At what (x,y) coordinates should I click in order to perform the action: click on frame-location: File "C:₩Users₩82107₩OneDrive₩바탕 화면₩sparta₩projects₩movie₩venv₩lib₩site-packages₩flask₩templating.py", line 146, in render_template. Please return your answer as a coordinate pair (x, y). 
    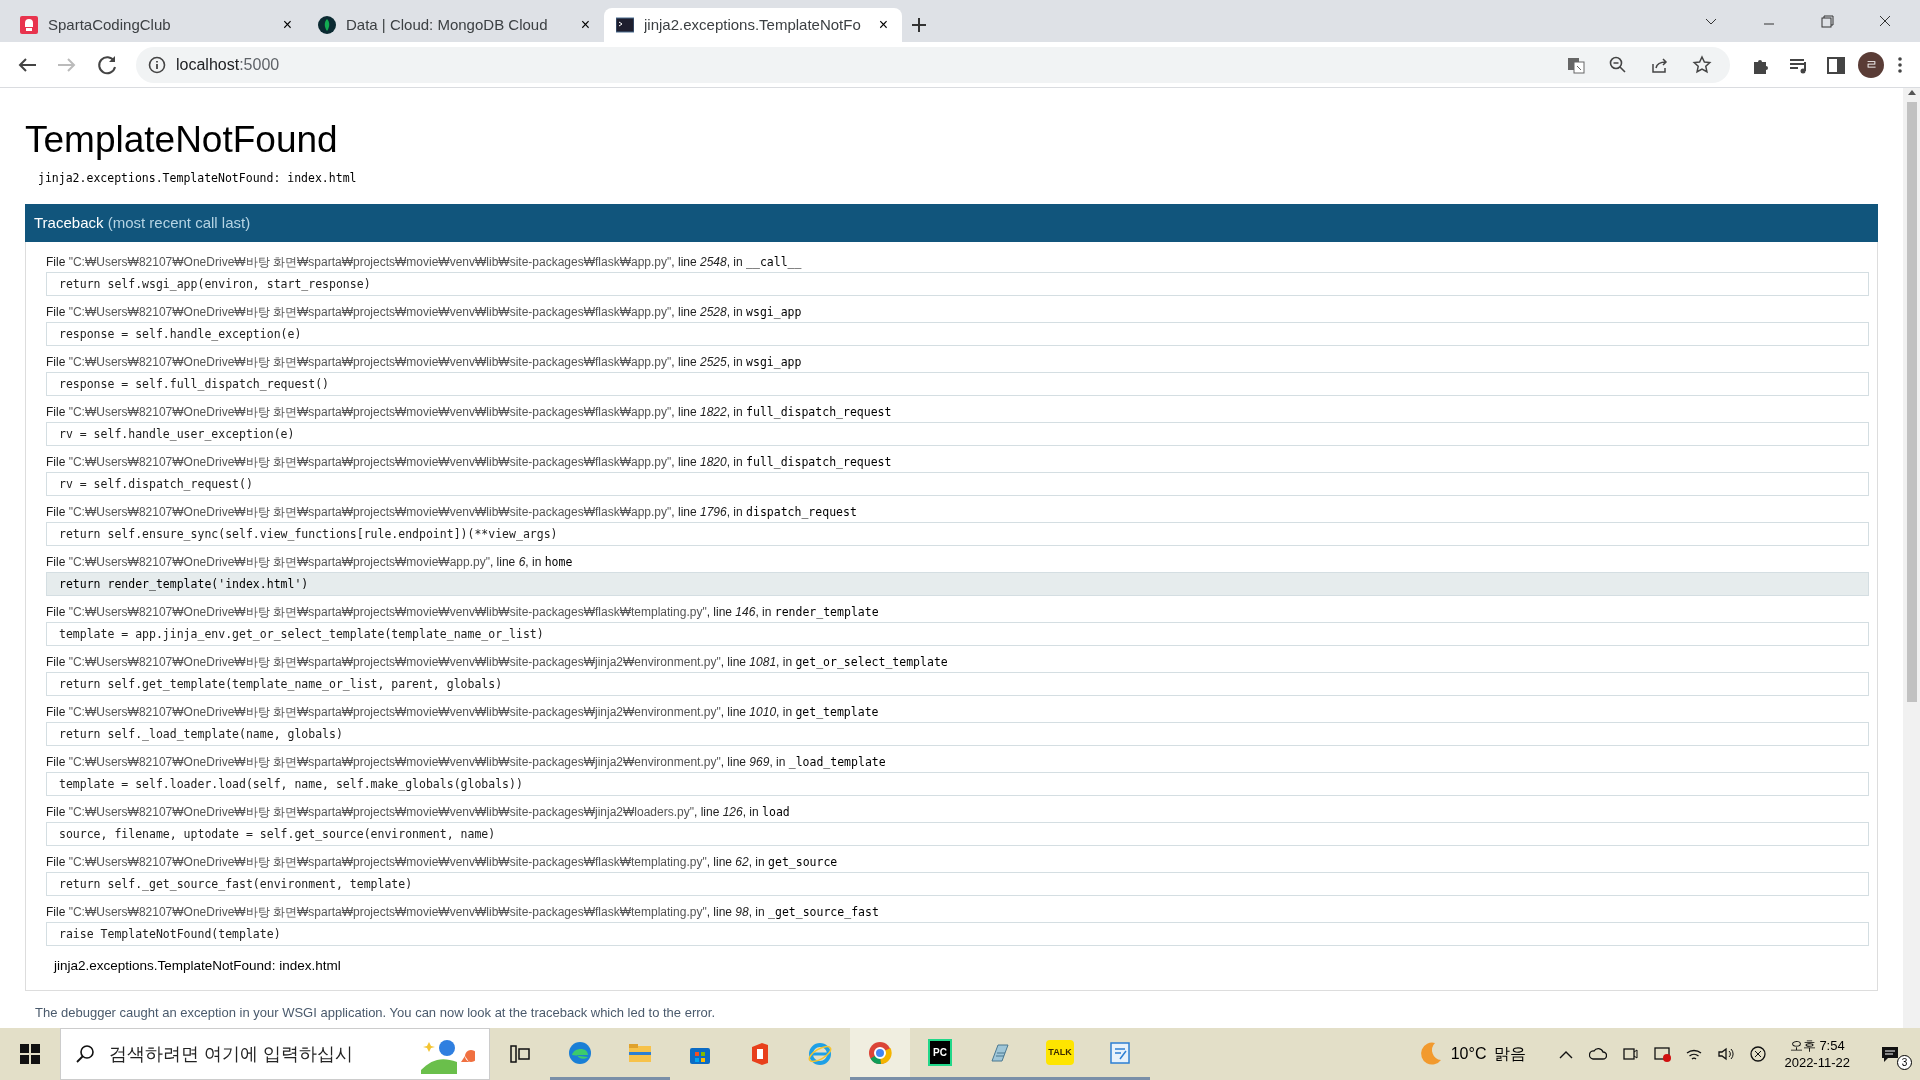
    Looking at the image, I should click on (463, 612).